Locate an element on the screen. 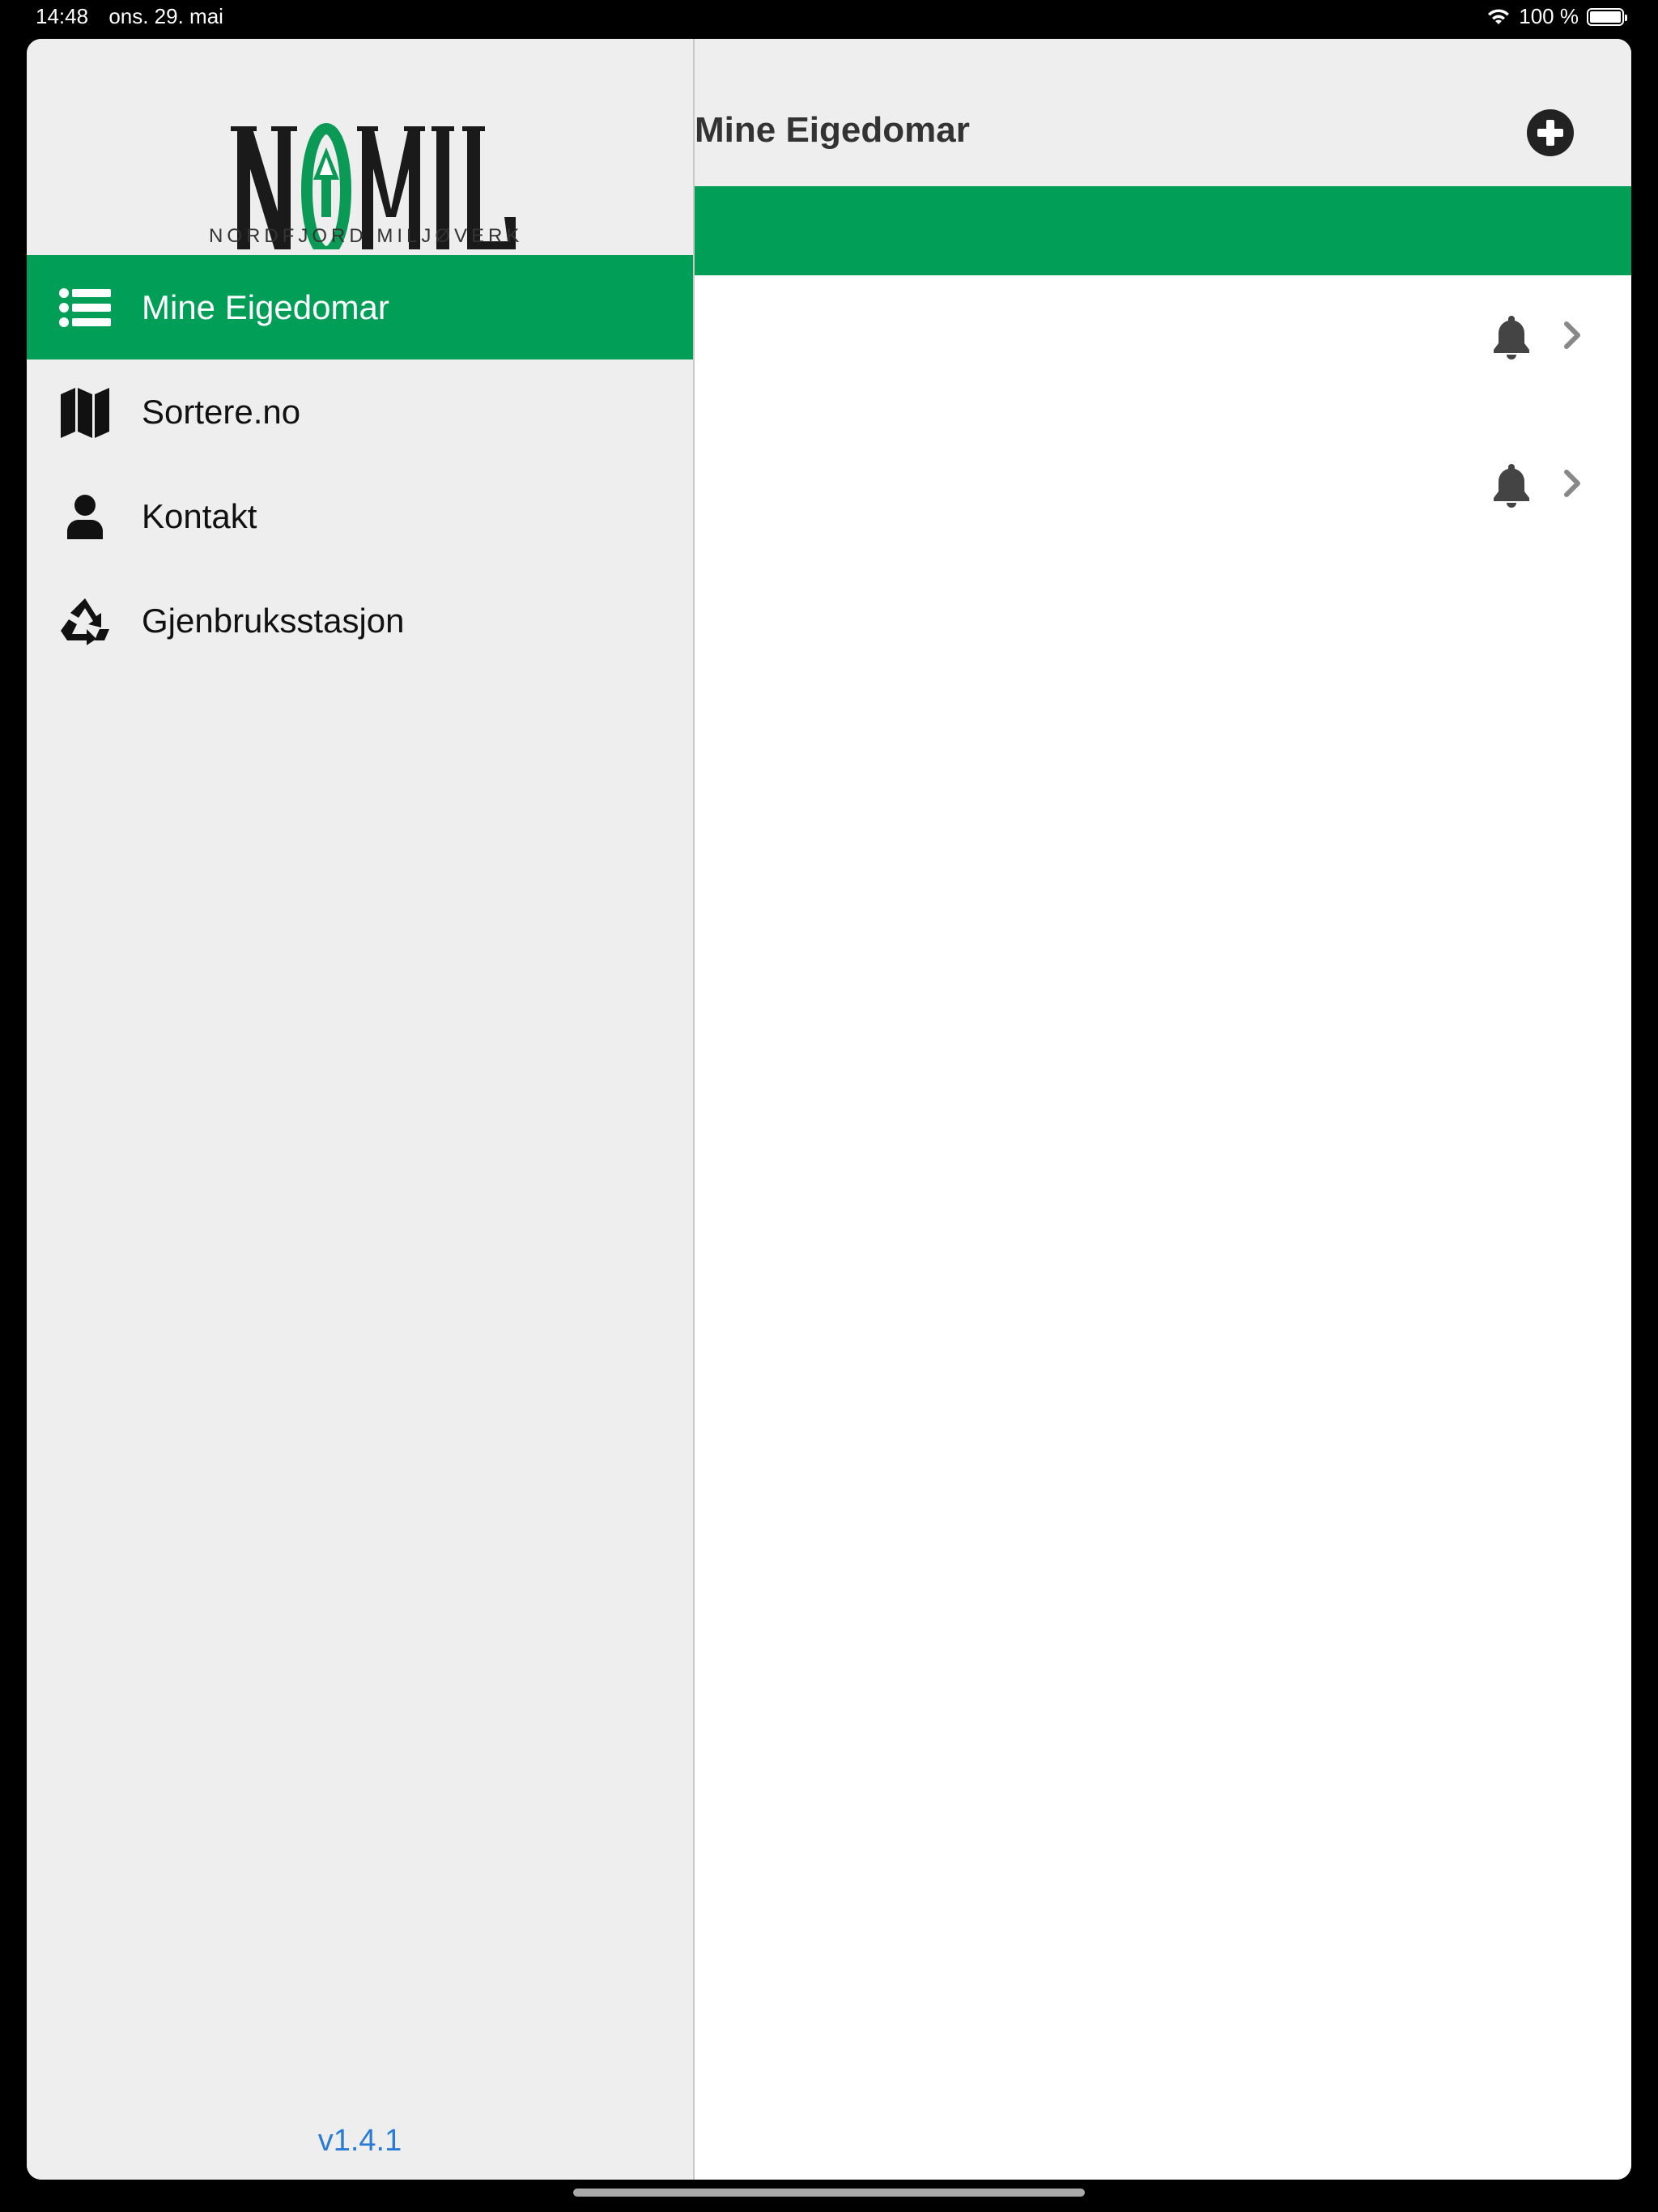  battery-percent: 100 % is located at coordinates (1549, 16).